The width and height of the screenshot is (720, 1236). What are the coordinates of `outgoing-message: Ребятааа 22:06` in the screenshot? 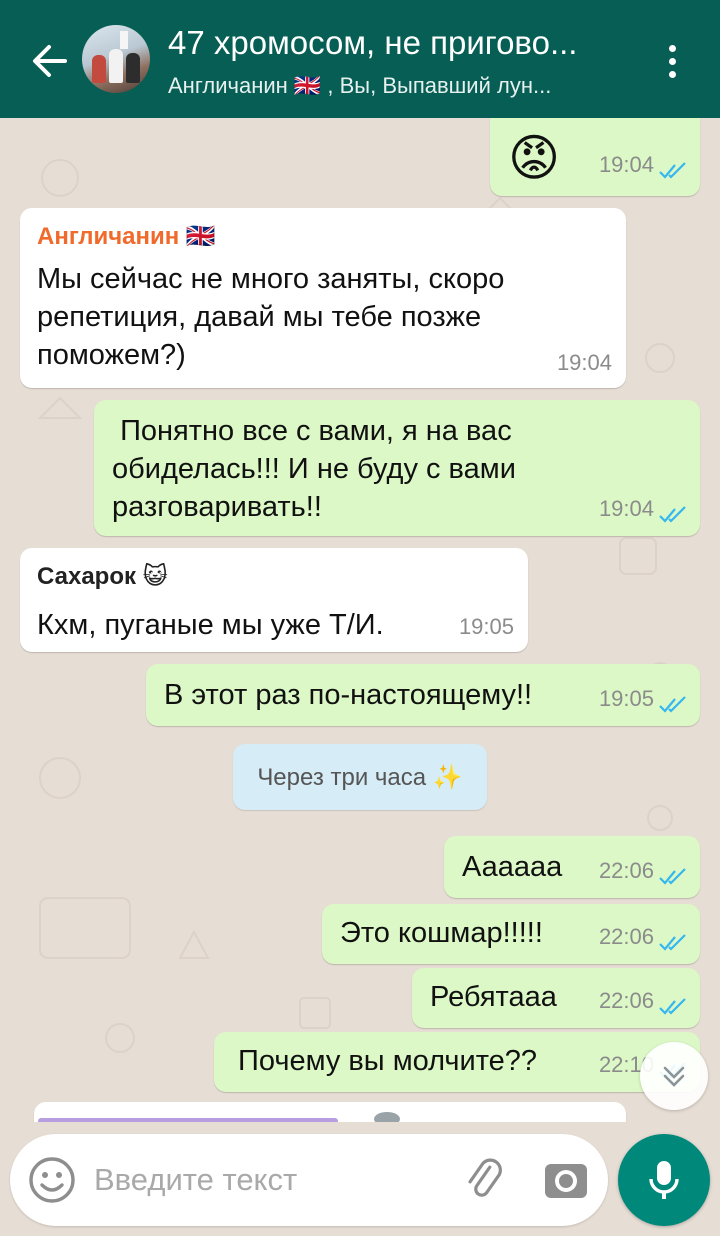 It's located at (556, 998).